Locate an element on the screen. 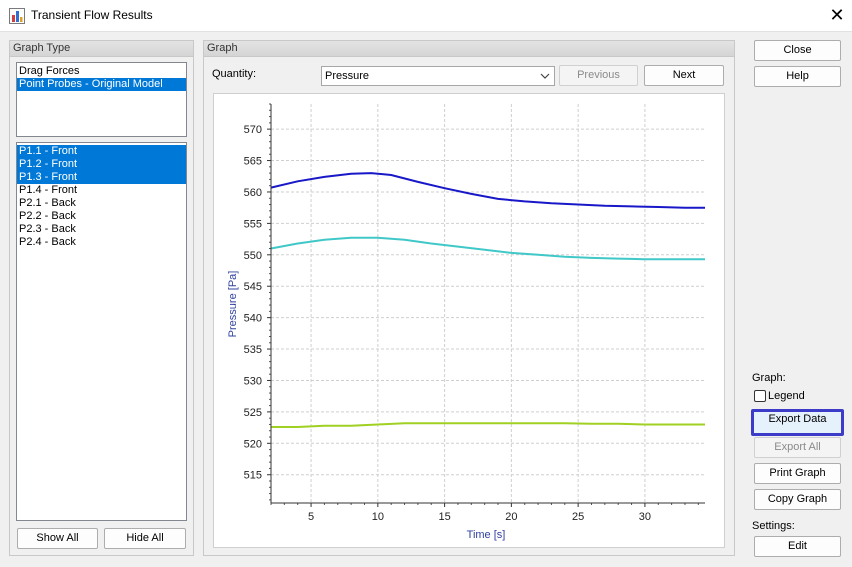  list-item: P2.1 - Back is located at coordinates (101, 203).